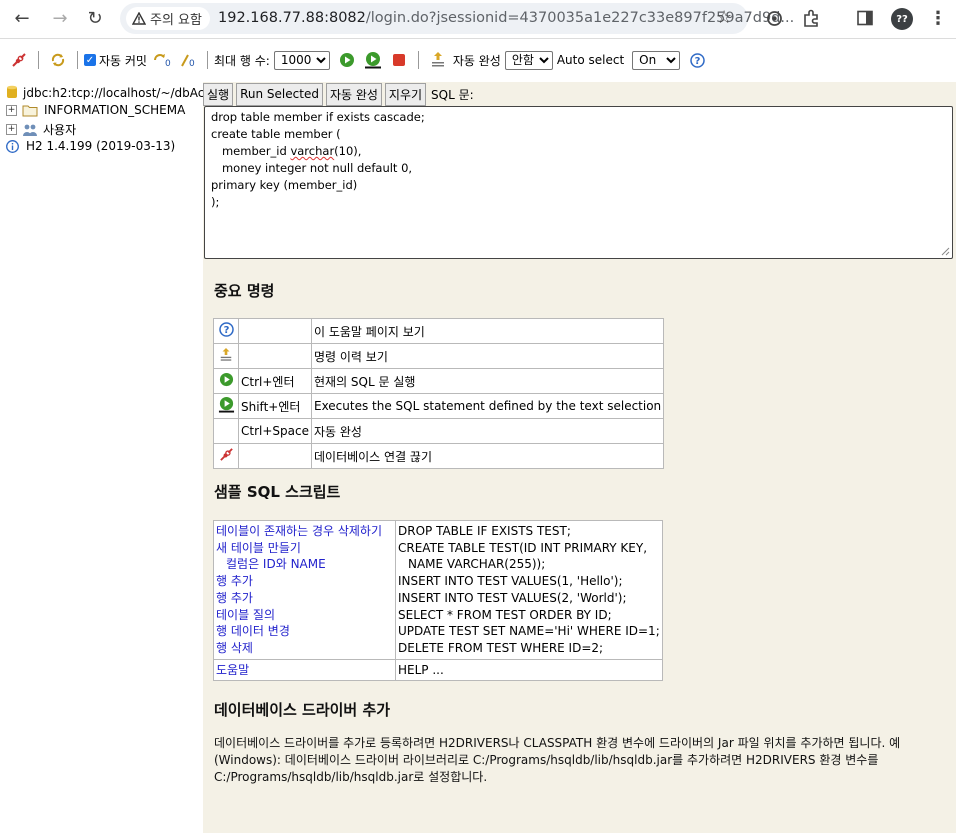 The width and height of the screenshot is (956, 833). What do you see at coordinates (590, 60) in the screenshot?
I see `auto-select-label: Auto select` at bounding box center [590, 60].